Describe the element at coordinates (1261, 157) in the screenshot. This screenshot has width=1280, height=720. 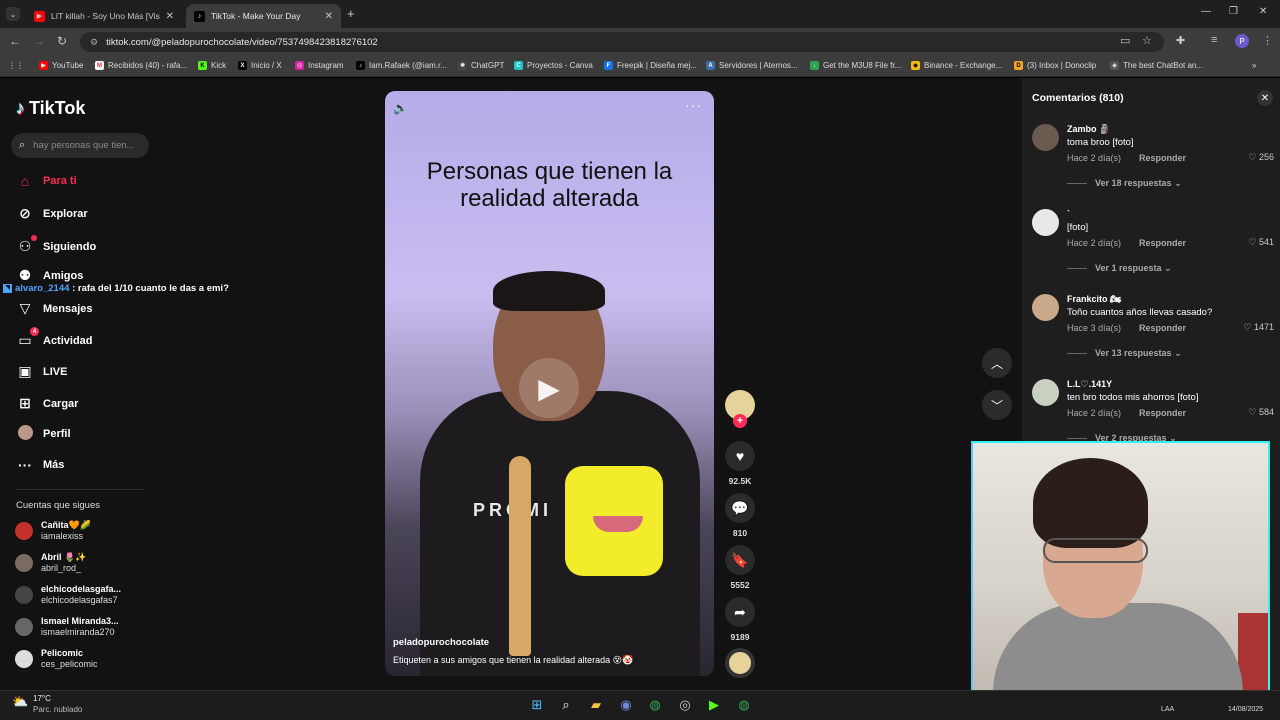
I see `comment-like-button: ♡ 256` at that location.